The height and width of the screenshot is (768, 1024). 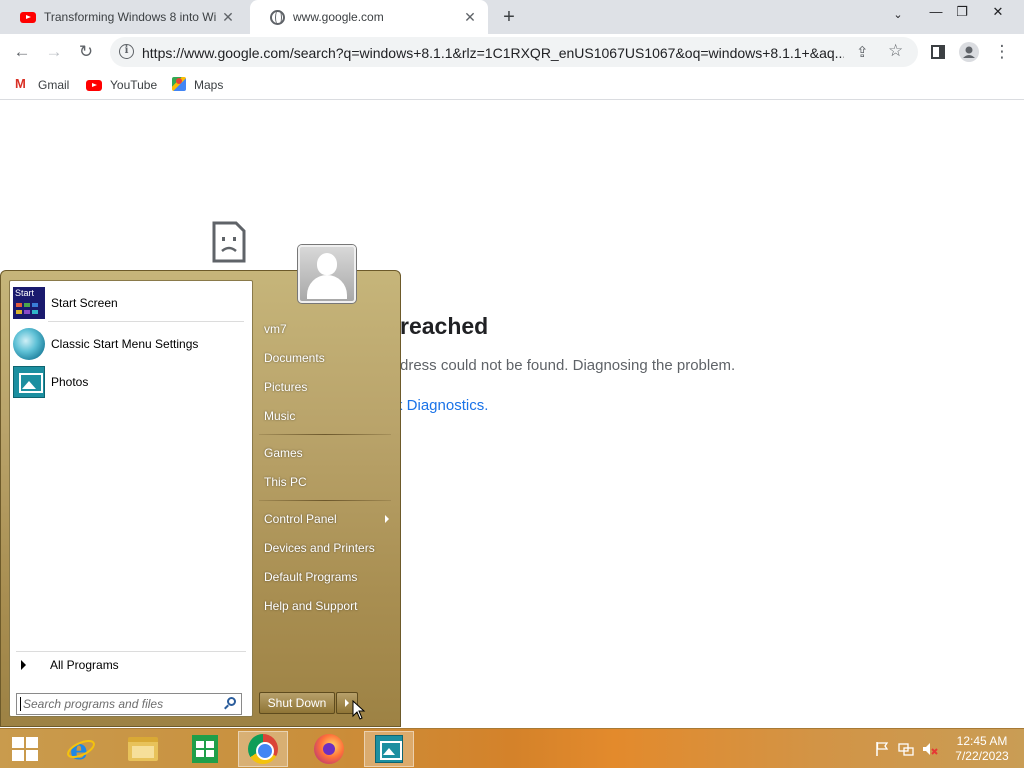 I want to click on all-programs-button: All Programs, so click(x=131, y=665).